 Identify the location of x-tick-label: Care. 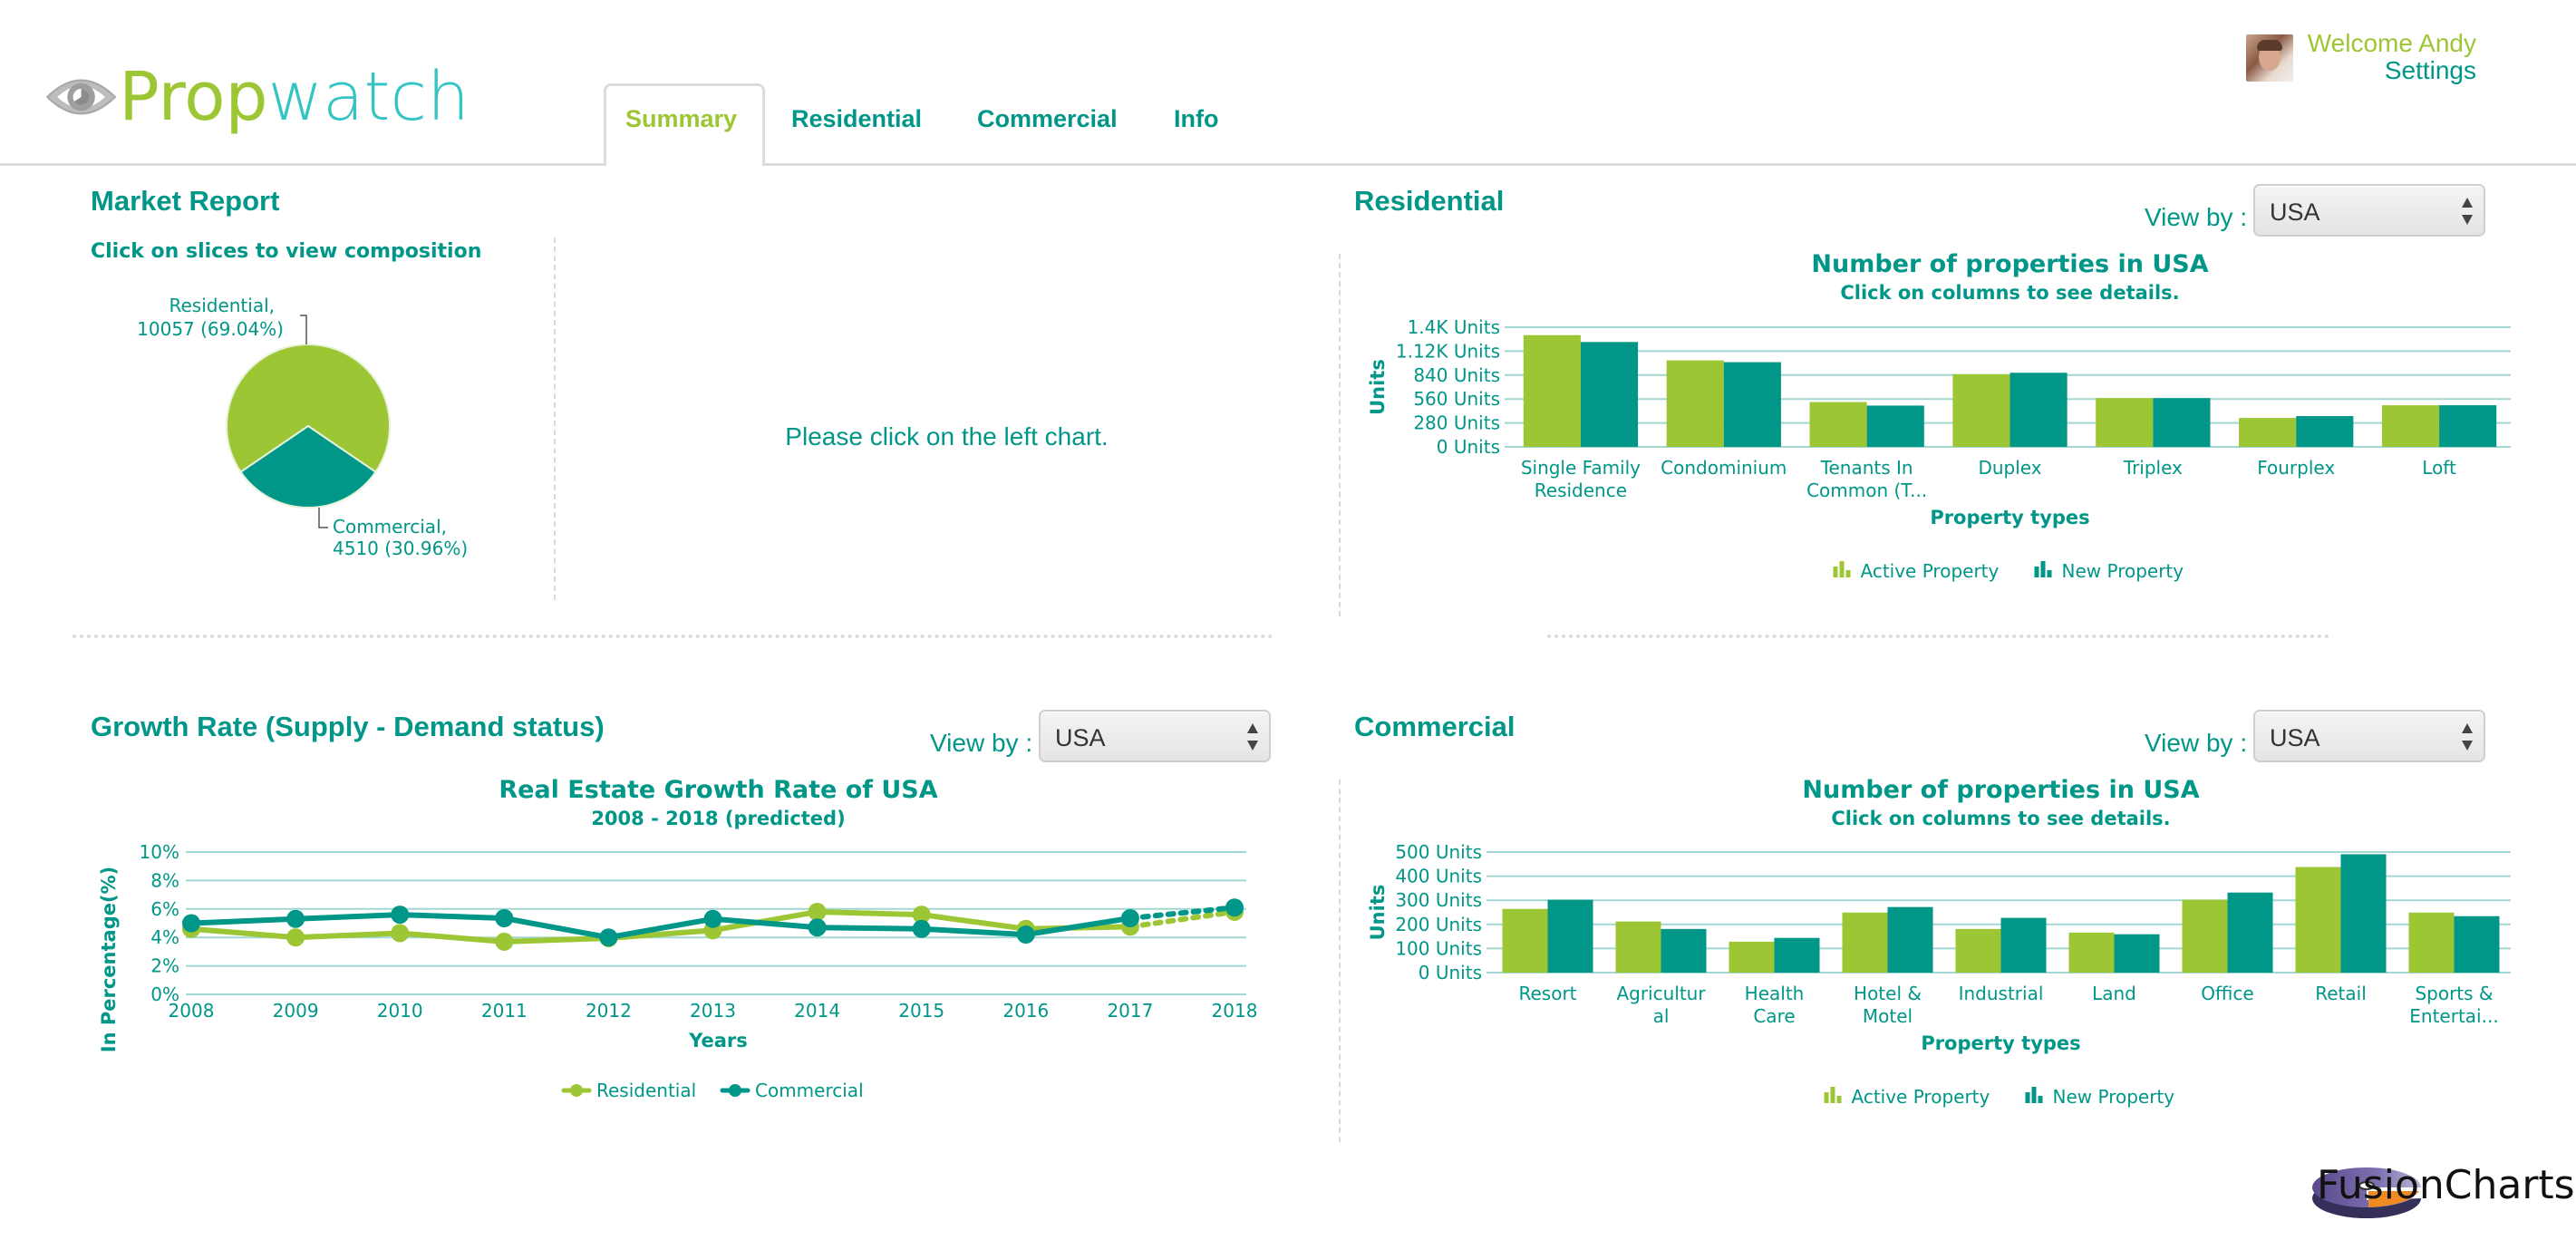
(1774, 1016).